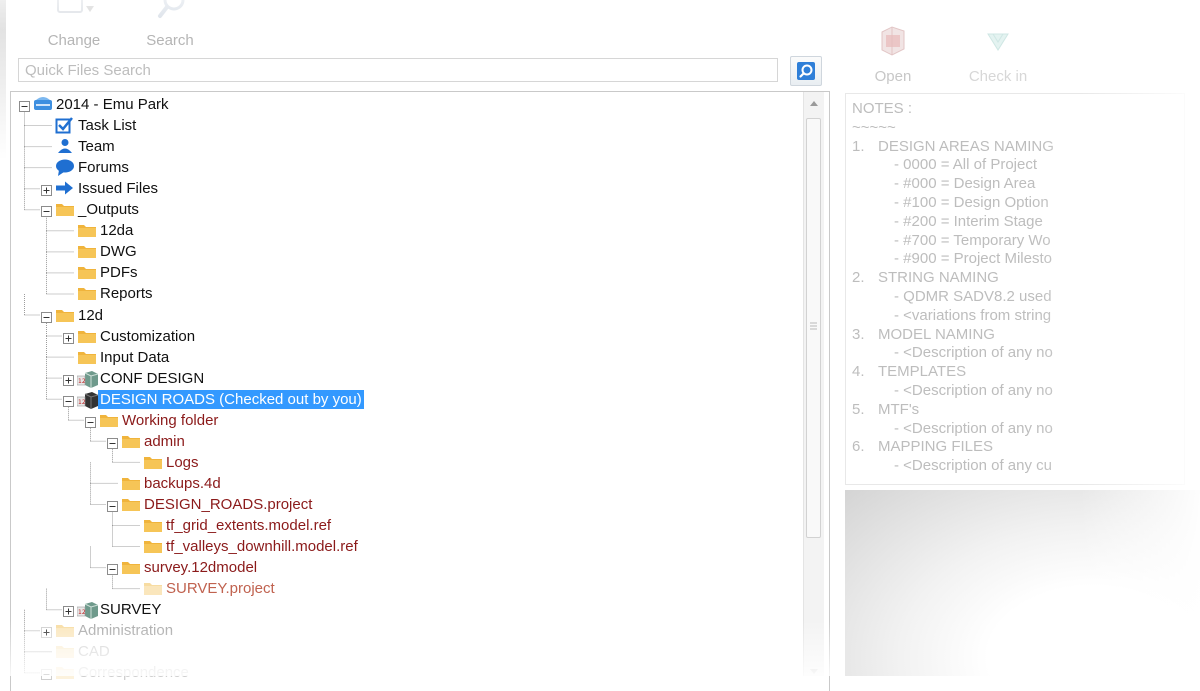  What do you see at coordinates (406, 104) in the screenshot?
I see `tree-node: 2014 - Emu Park` at bounding box center [406, 104].